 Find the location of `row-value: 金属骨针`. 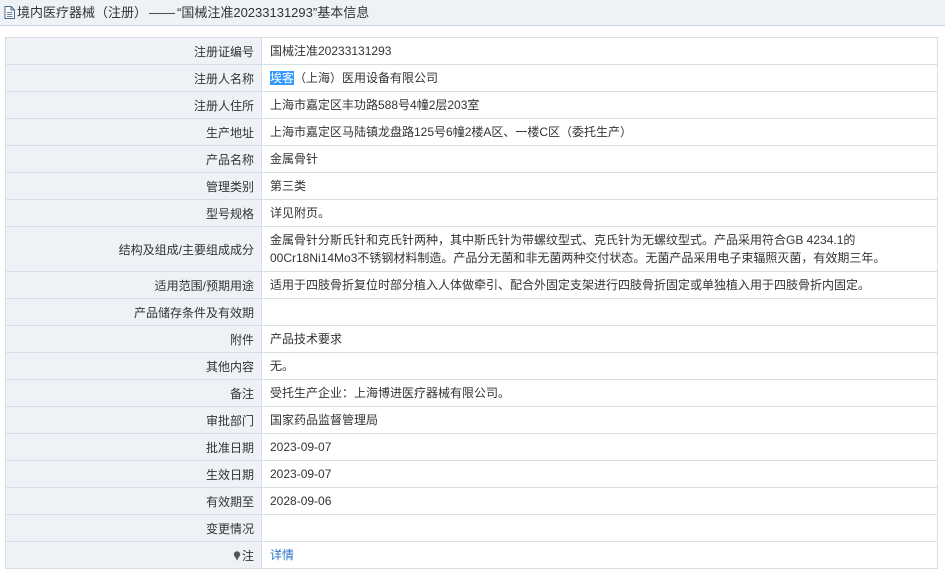

row-value: 金属骨针 is located at coordinates (599, 159).